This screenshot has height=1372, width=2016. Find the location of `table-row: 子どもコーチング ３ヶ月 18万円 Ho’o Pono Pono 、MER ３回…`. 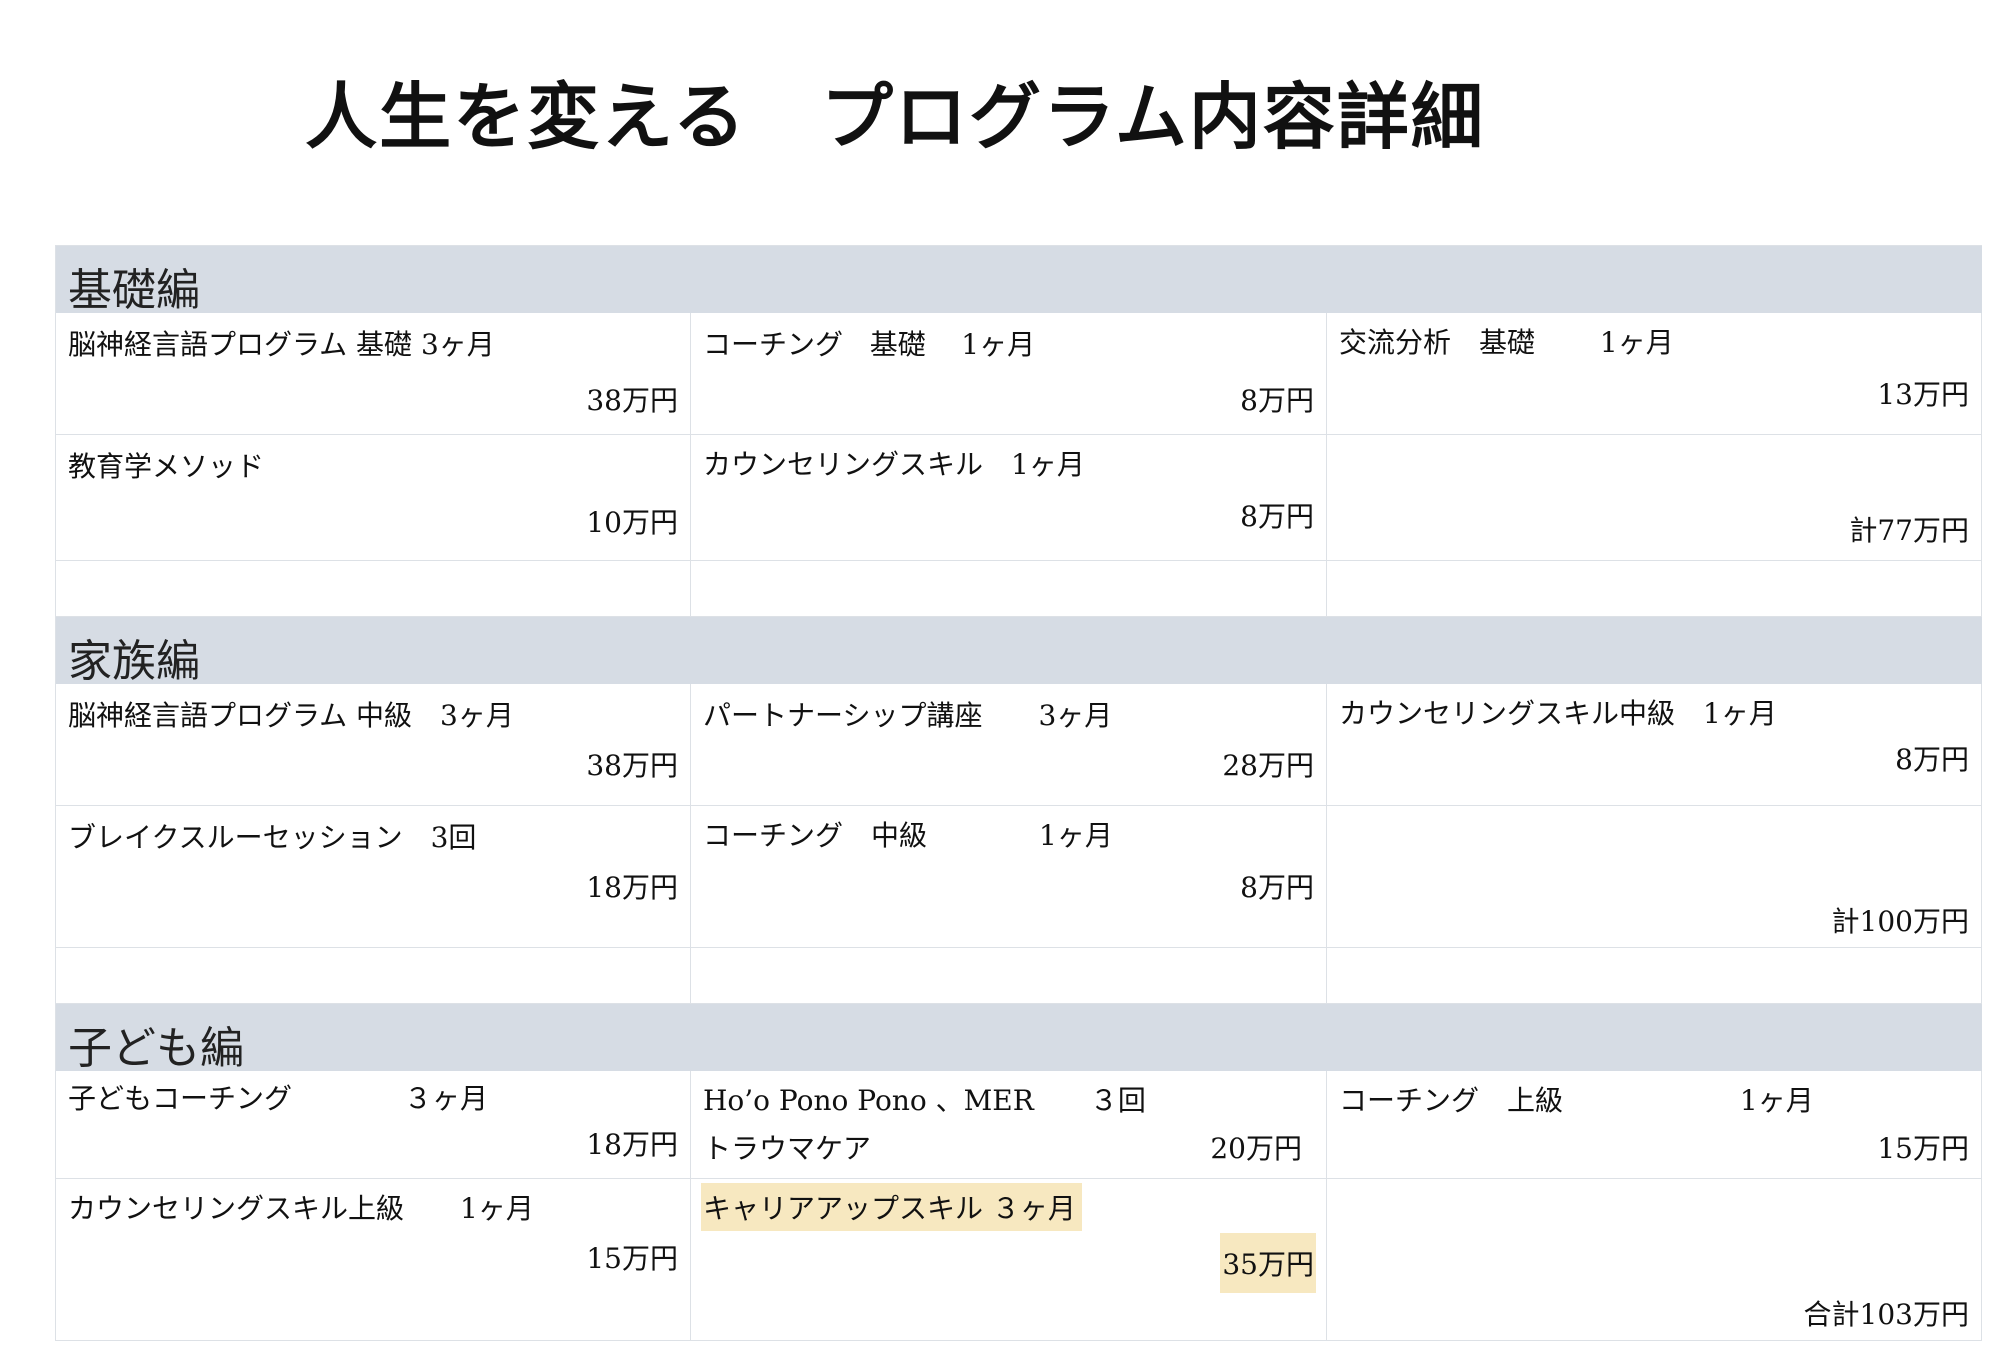

table-row: 子どもコーチング ３ヶ月 18万円 Ho’o Pono Pono 、MER ３回… is located at coordinates (1019, 1125).